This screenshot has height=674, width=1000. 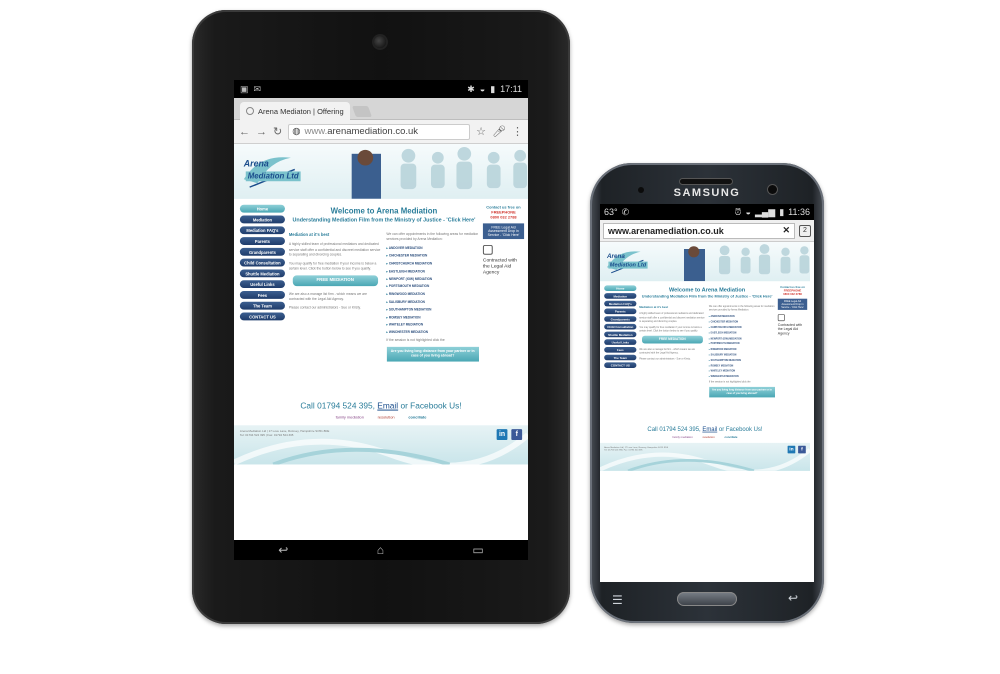 What do you see at coordinates (699, 230) in the screenshot?
I see `address-bar: www.arenamediation.co.uk ✕` at bounding box center [699, 230].